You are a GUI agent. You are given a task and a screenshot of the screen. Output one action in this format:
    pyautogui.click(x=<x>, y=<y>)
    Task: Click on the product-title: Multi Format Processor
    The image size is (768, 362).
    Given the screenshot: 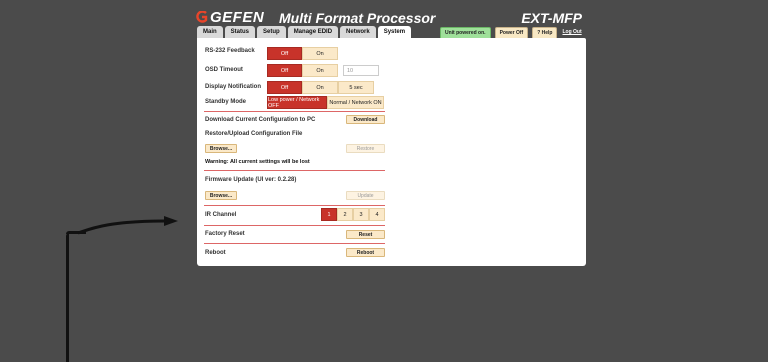 What is the action you would take?
    pyautogui.click(x=357, y=18)
    